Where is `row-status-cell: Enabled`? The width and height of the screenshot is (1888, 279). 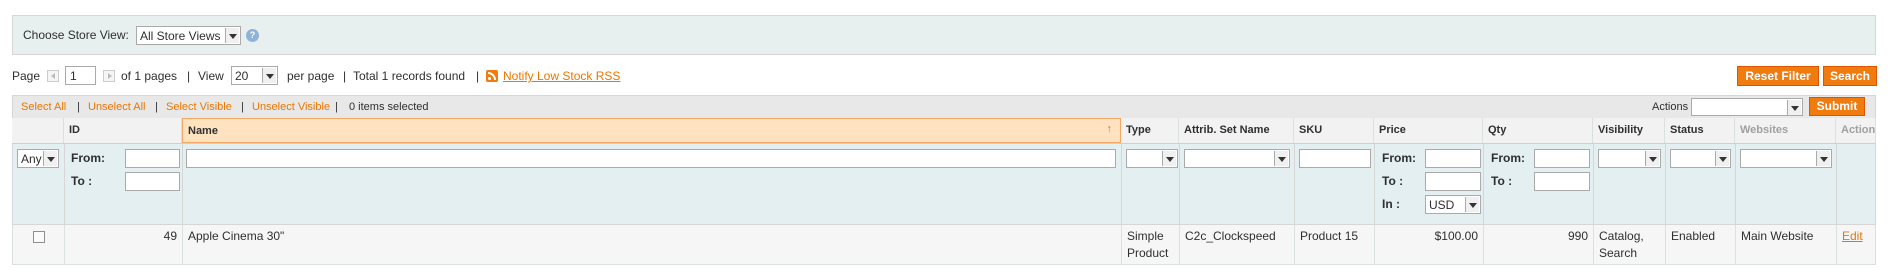 row-status-cell: Enabled is located at coordinates (1701, 245).